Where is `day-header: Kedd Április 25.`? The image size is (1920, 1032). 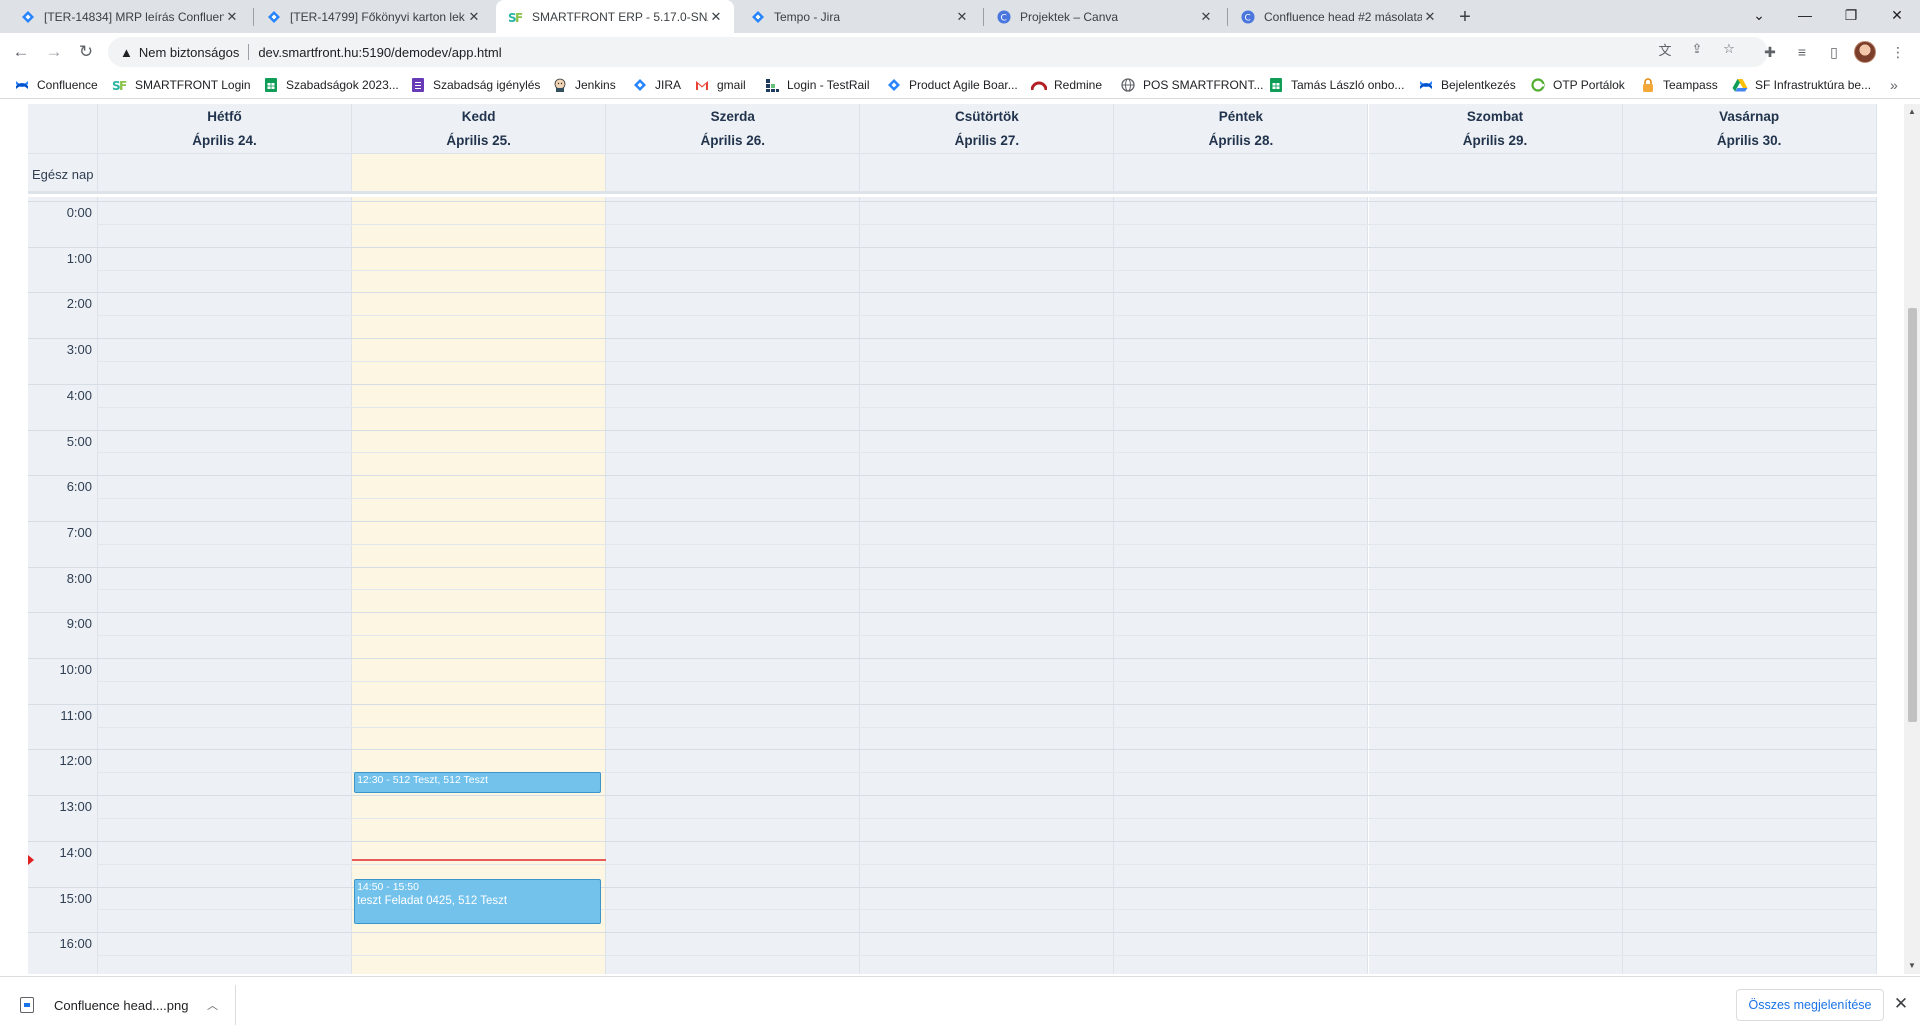
day-header: Kedd Április 25. is located at coordinates (479, 129).